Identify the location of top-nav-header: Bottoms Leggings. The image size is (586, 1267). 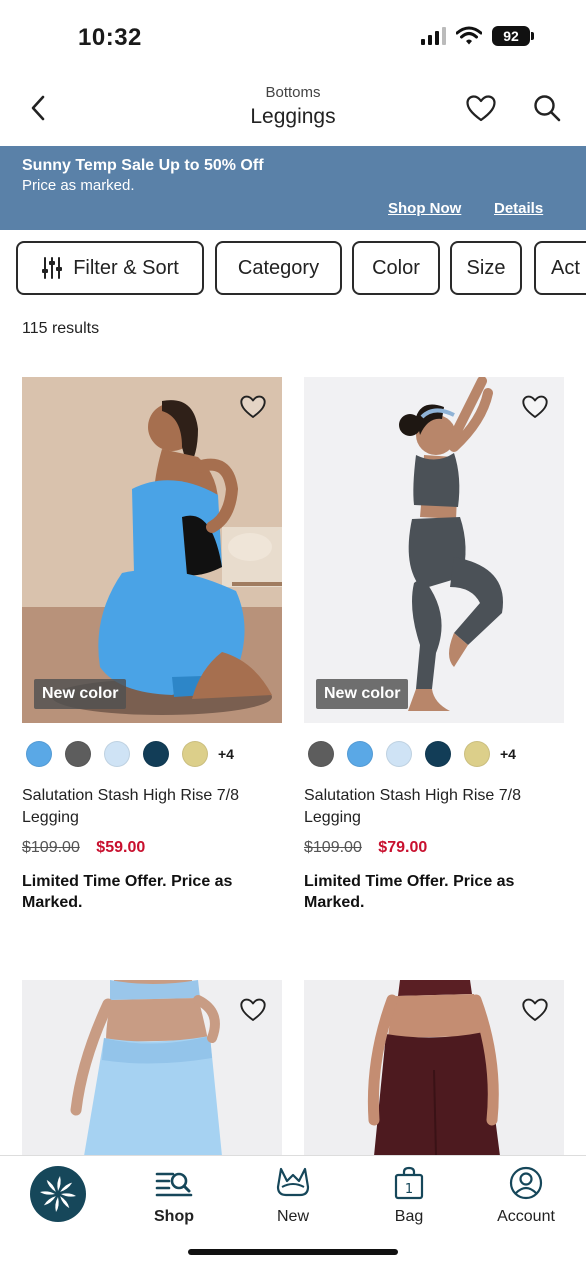
(293, 111).